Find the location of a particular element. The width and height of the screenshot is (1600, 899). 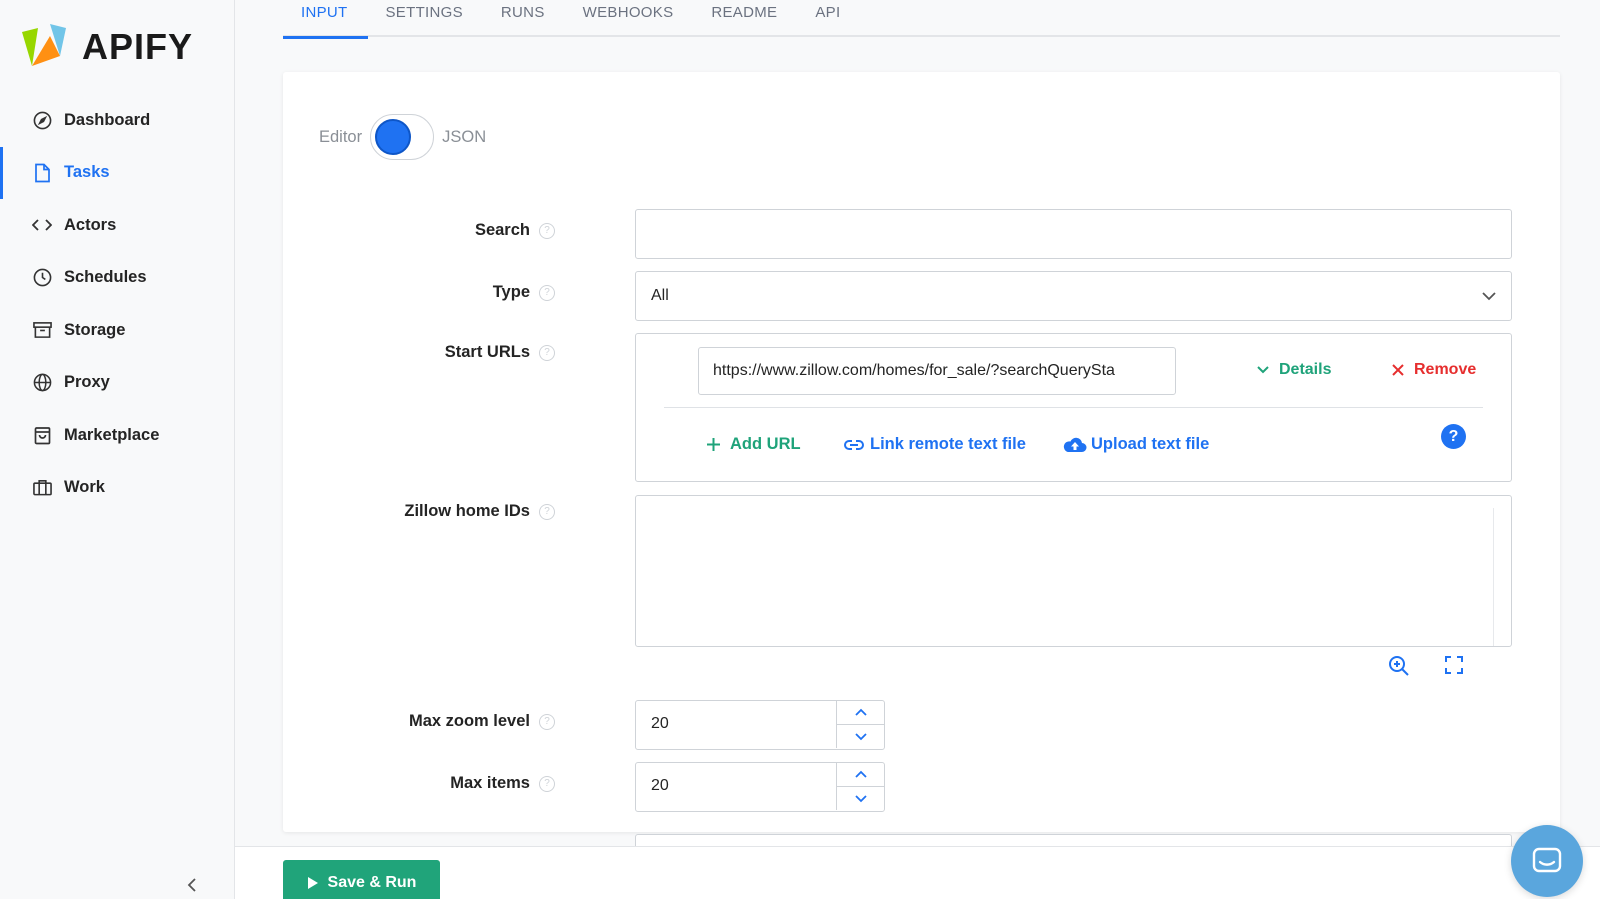

sidebar-item-actors: Actors is located at coordinates (117, 225).